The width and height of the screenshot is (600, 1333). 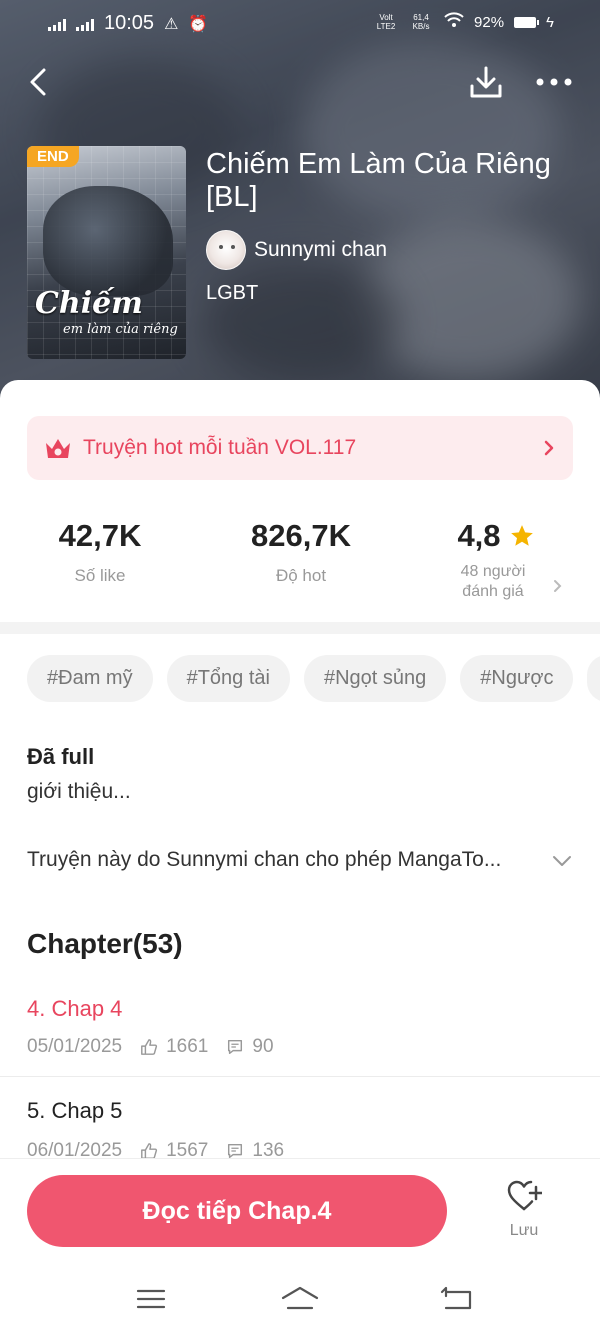 What do you see at coordinates (226, 250) in the screenshot?
I see `author-avatar` at bounding box center [226, 250].